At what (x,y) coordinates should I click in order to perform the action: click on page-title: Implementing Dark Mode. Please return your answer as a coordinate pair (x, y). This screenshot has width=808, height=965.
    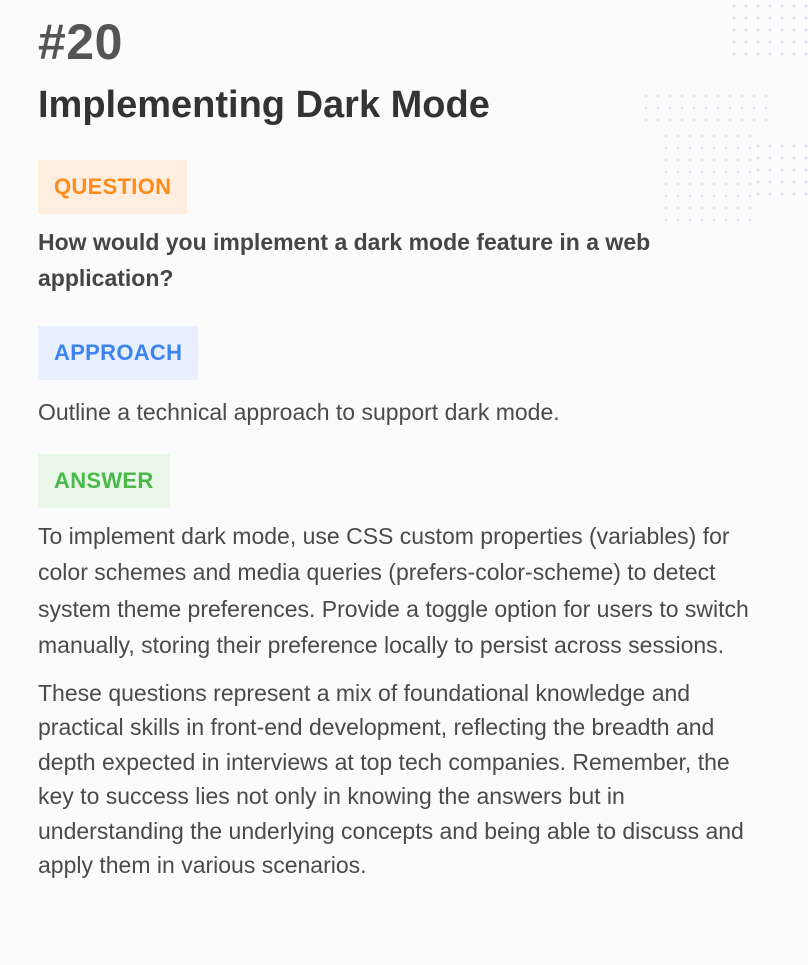
    Looking at the image, I should click on (264, 105).